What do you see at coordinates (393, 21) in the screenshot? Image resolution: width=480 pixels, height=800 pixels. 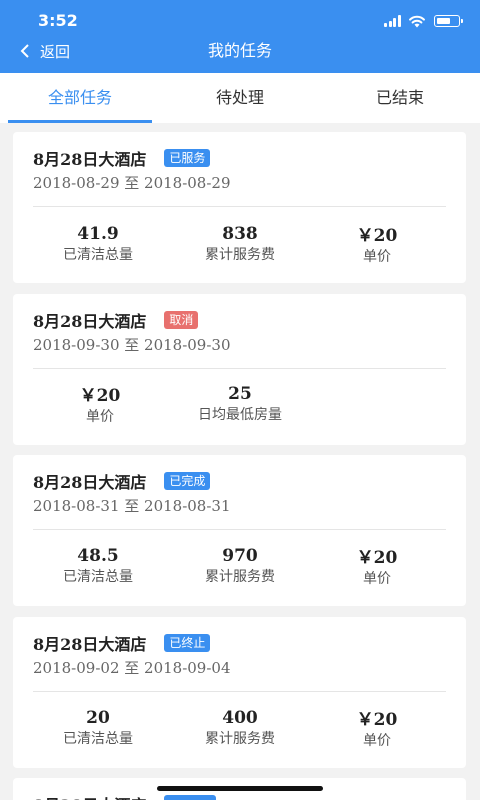 I see `cellular-signal-icon` at bounding box center [393, 21].